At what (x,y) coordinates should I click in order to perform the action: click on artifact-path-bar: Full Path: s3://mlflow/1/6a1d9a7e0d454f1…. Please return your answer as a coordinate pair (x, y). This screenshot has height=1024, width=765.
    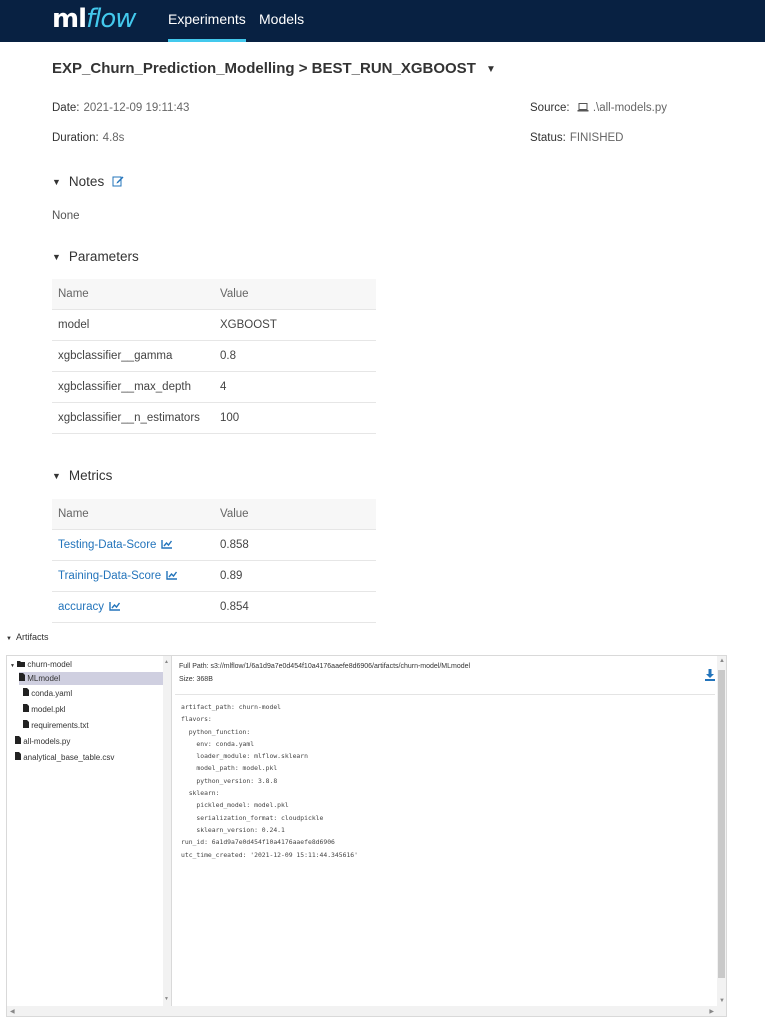
    Looking at the image, I should click on (453, 673).